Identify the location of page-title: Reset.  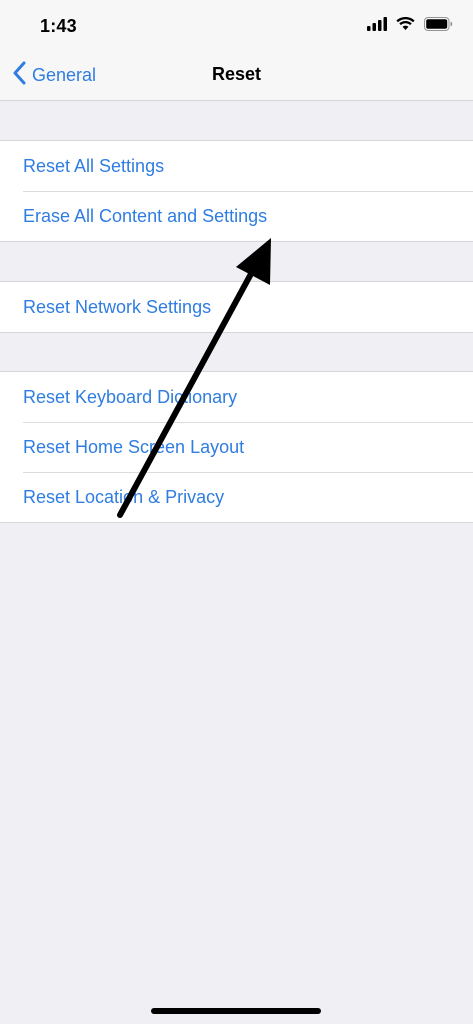
(236, 74).